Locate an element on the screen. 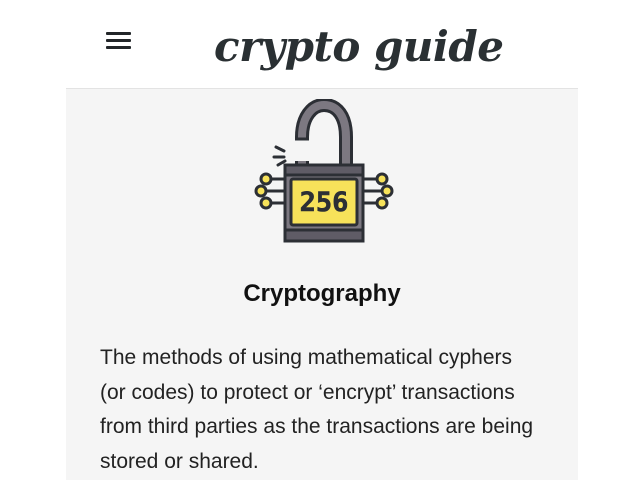 This screenshot has width=640, height=480. hamburger-menu-icon is located at coordinates (119, 41).